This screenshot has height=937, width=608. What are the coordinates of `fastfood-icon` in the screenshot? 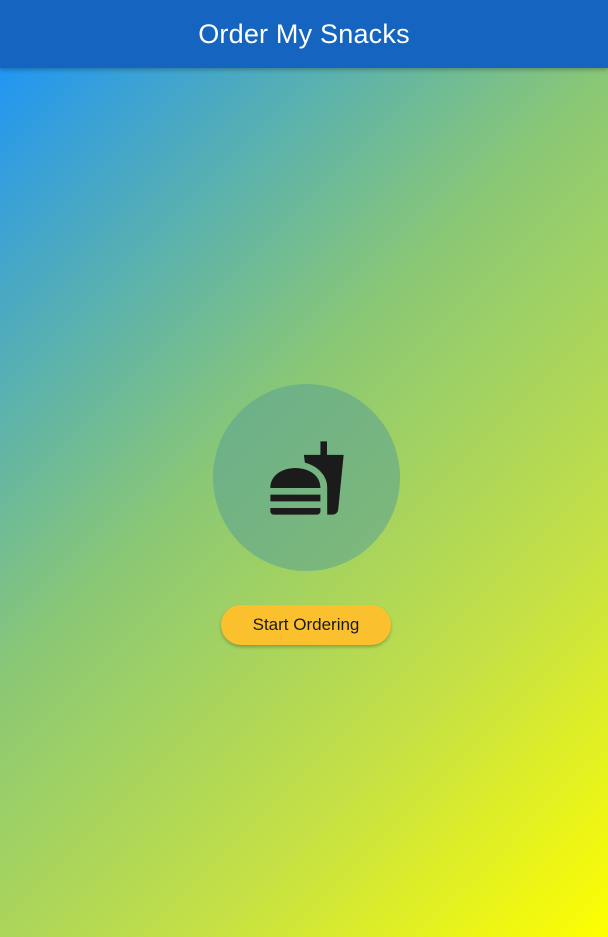 It's located at (306, 477).